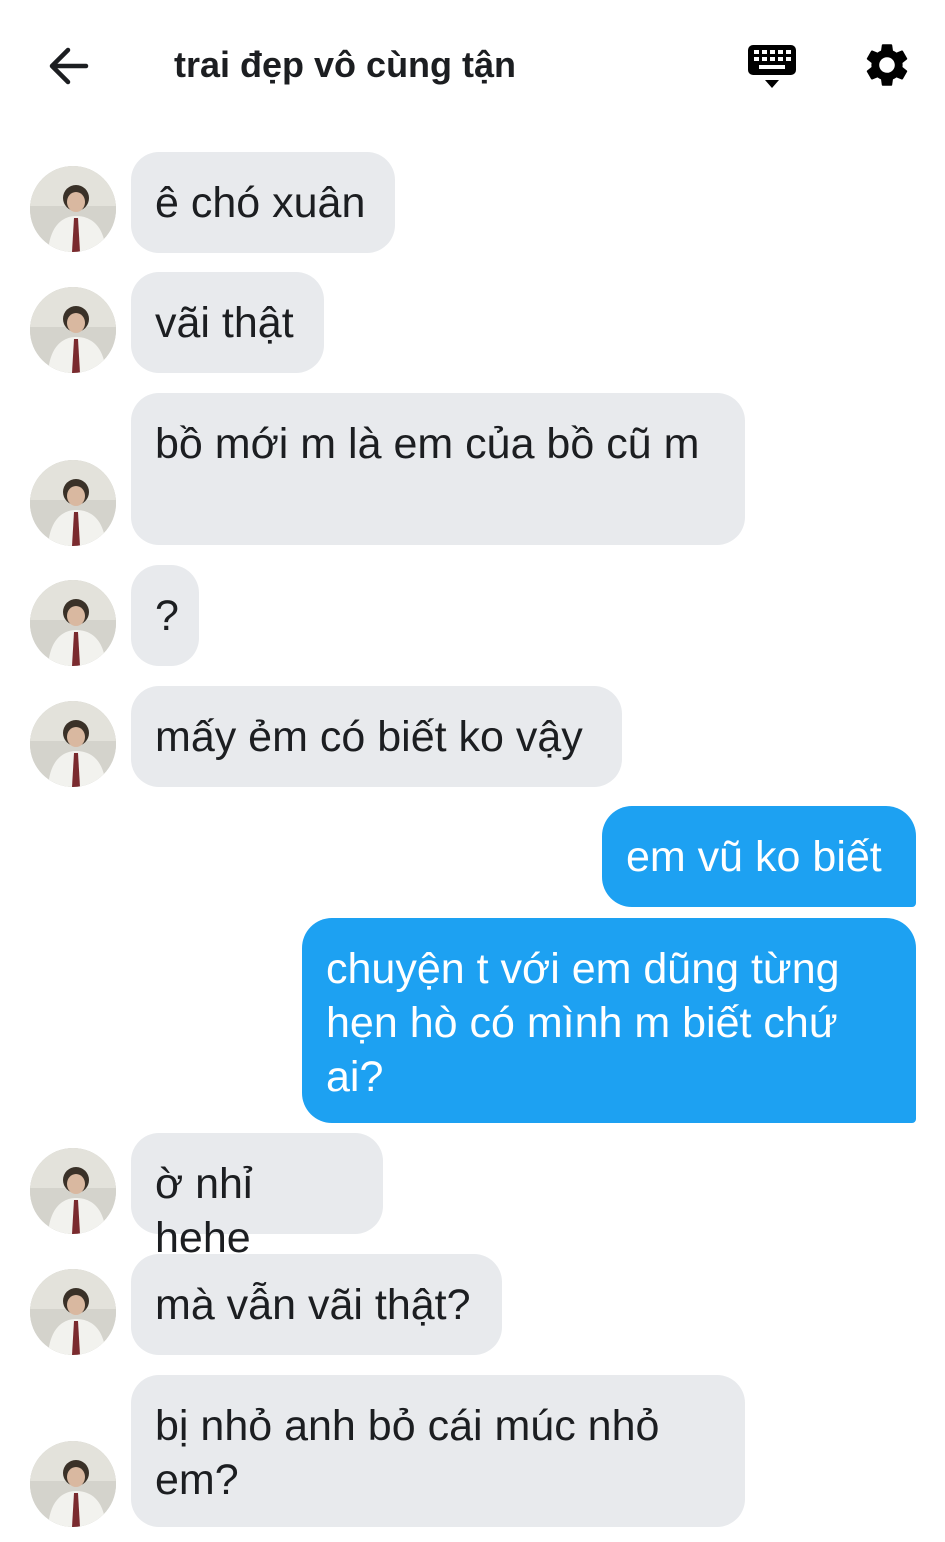 The height and width of the screenshot is (1542, 945). What do you see at coordinates (369, 737) in the screenshot?
I see `message-text: mấy ẻm có biết ko vậy` at bounding box center [369, 737].